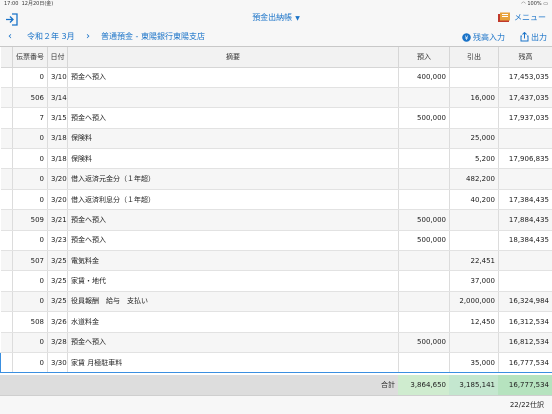  Describe the element at coordinates (57, 118) in the screenshot. I see `date-cell: 3/15` at that location.